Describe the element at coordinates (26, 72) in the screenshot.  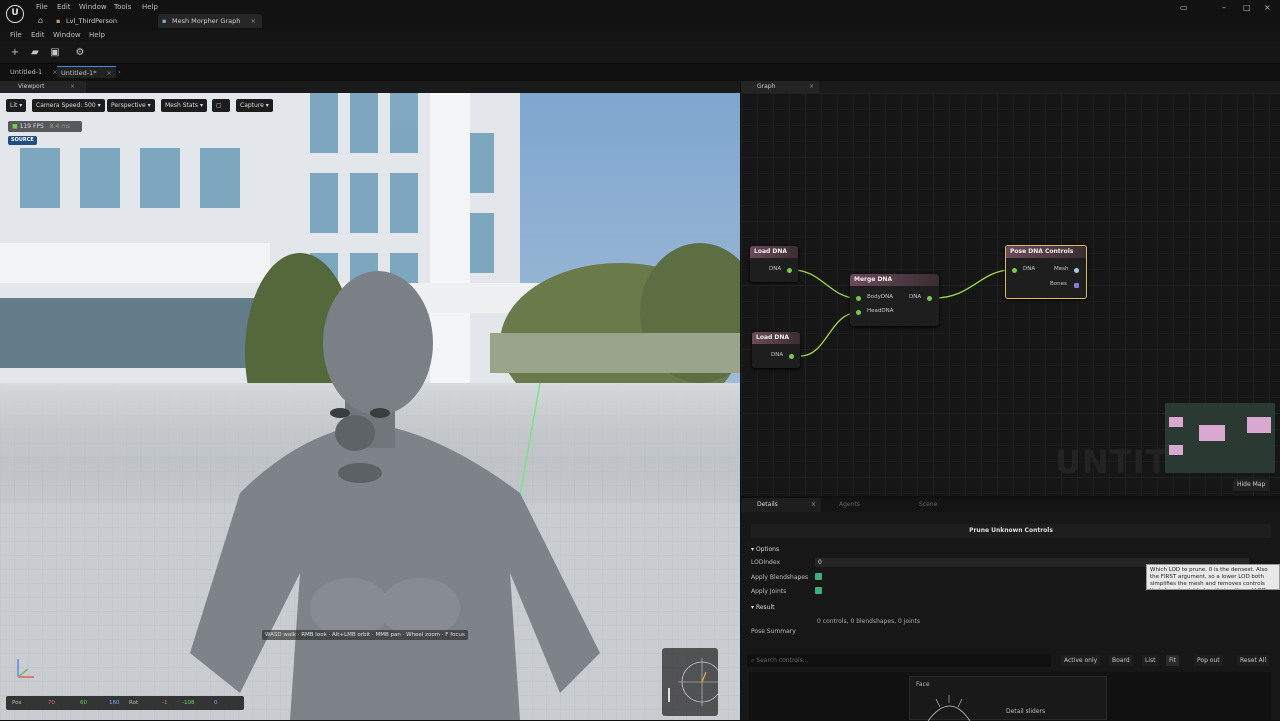
I see `tab-untitled-1-label: Untitled-1` at that location.